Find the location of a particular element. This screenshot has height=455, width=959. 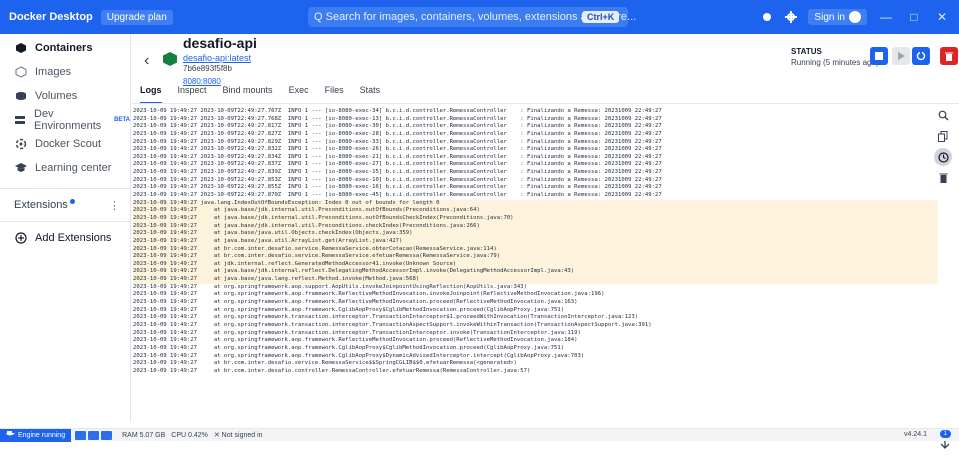

sidebar-item-containers: Containers is located at coordinates (65, 48).